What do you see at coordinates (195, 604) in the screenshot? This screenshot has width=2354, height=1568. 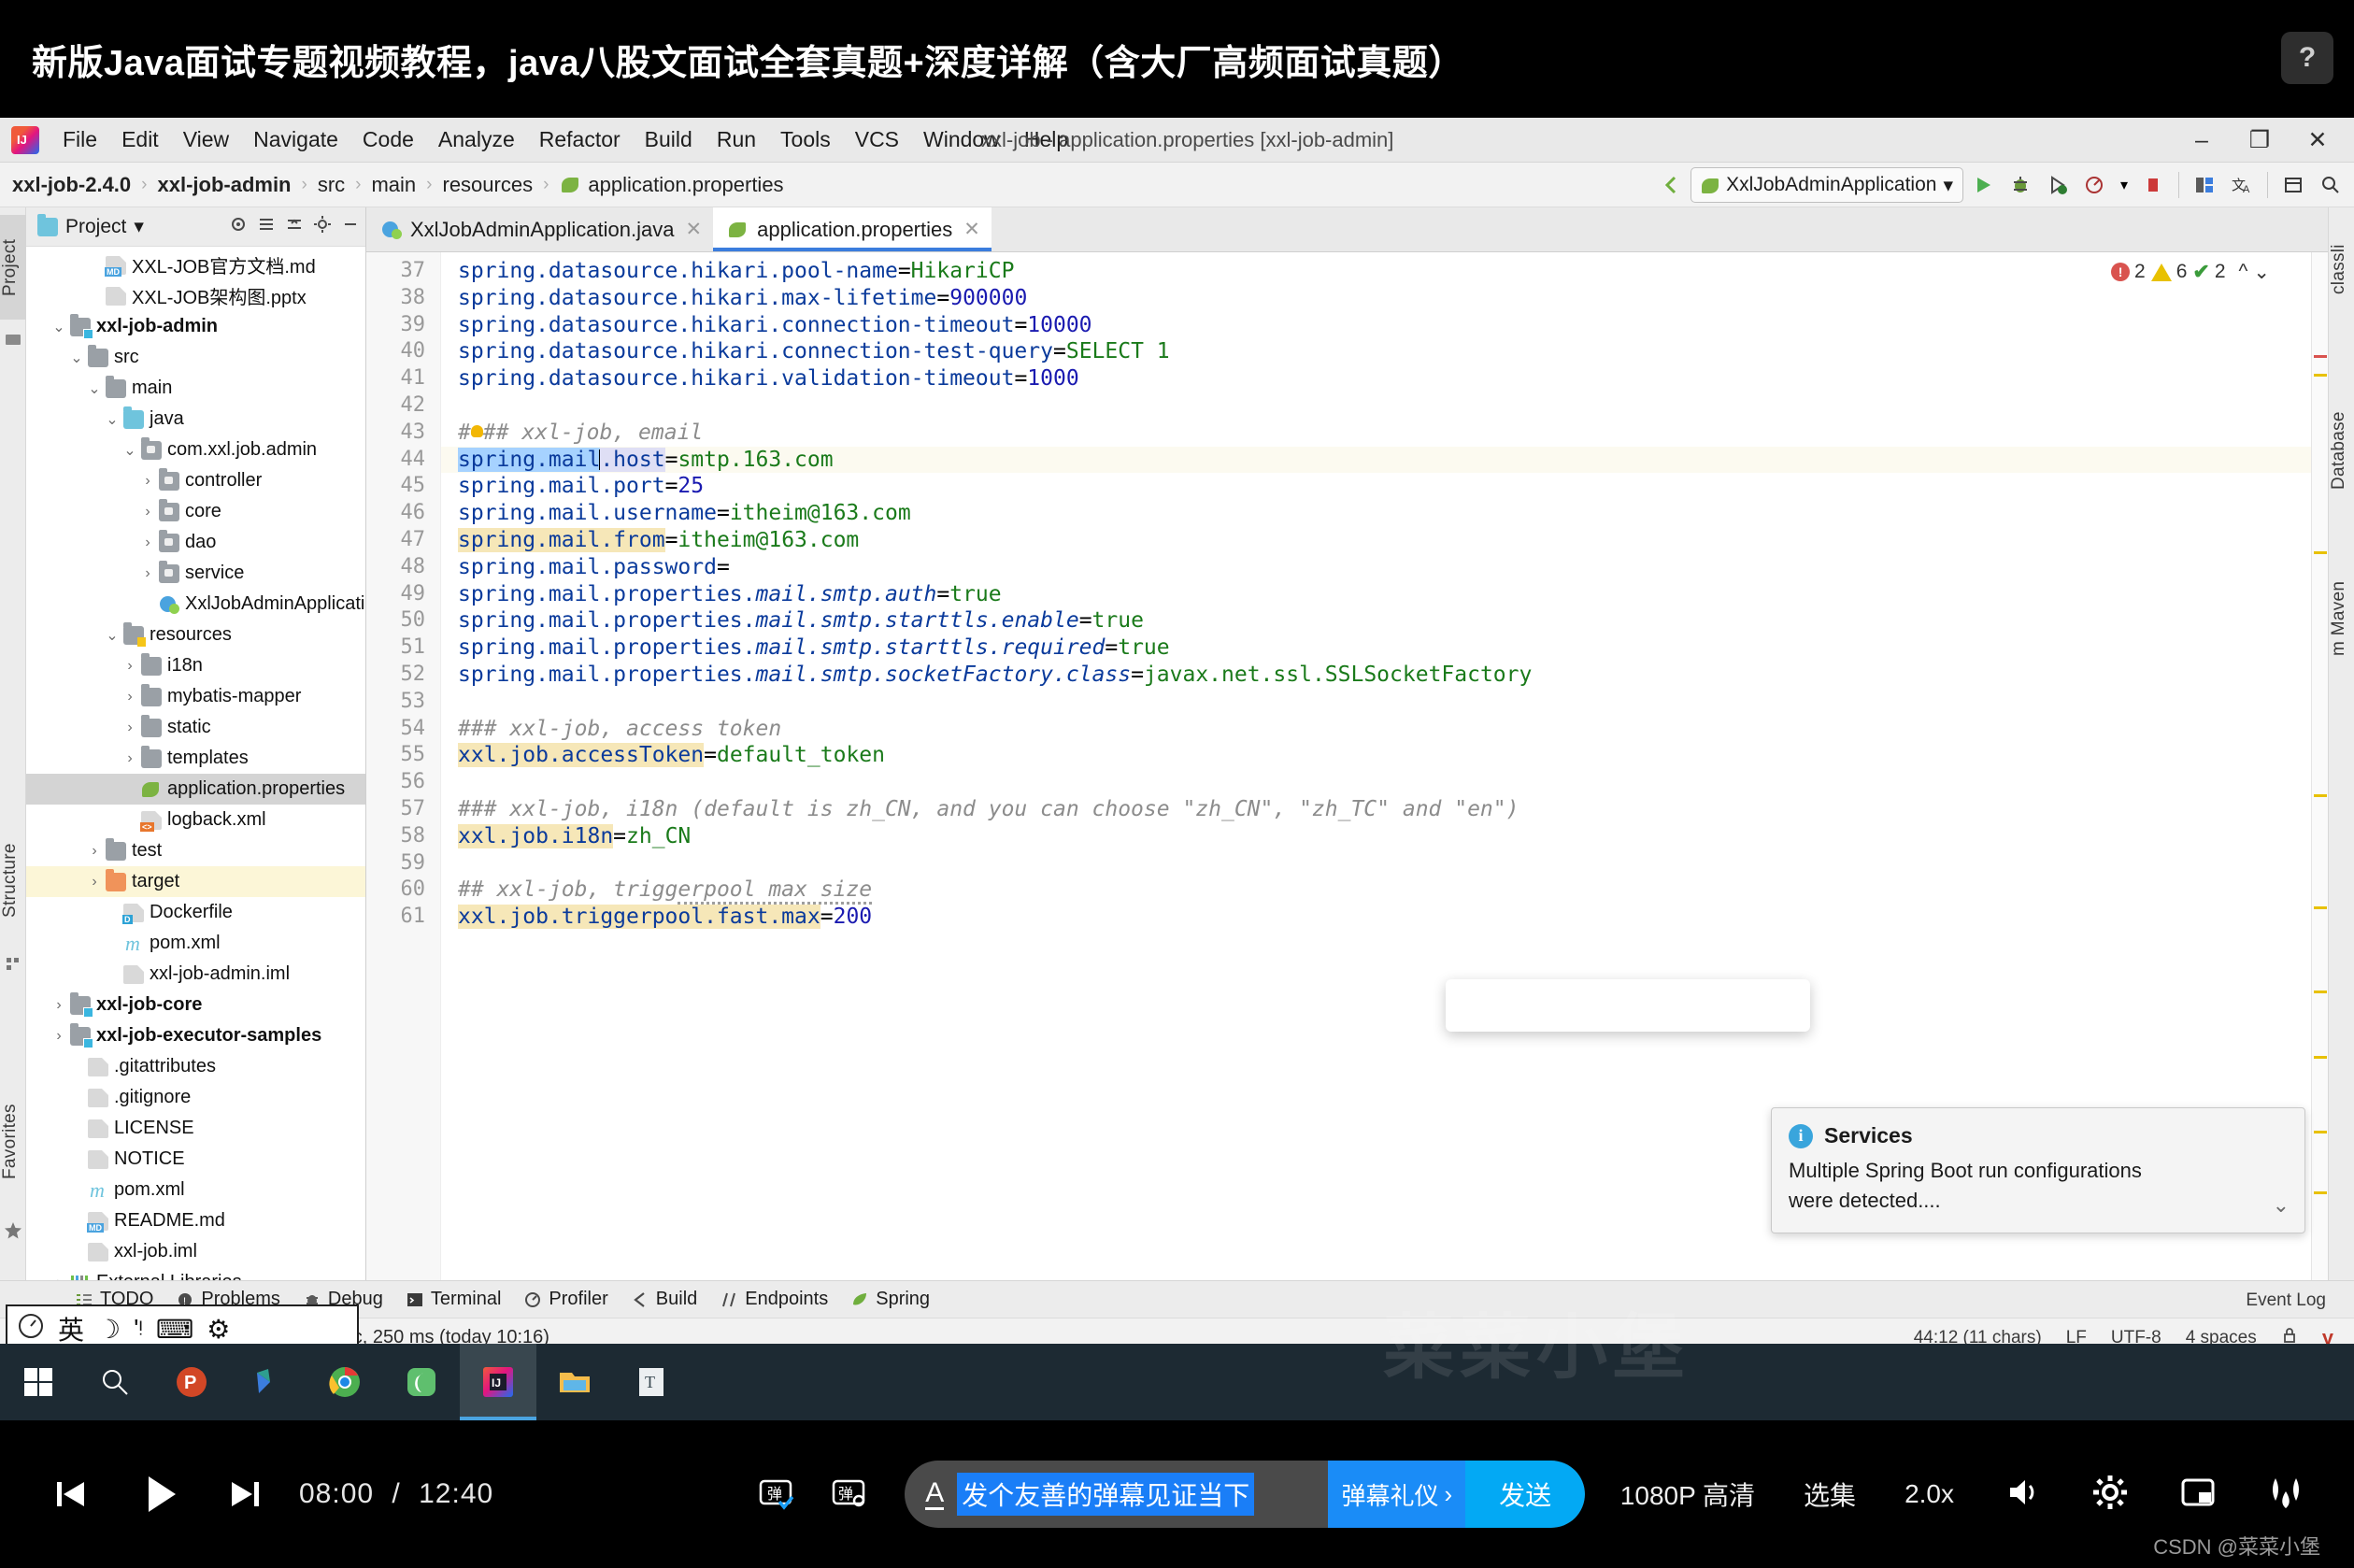 I see `tree-node-xxljobadminapplication: XxlJobAdminApplication` at bounding box center [195, 604].